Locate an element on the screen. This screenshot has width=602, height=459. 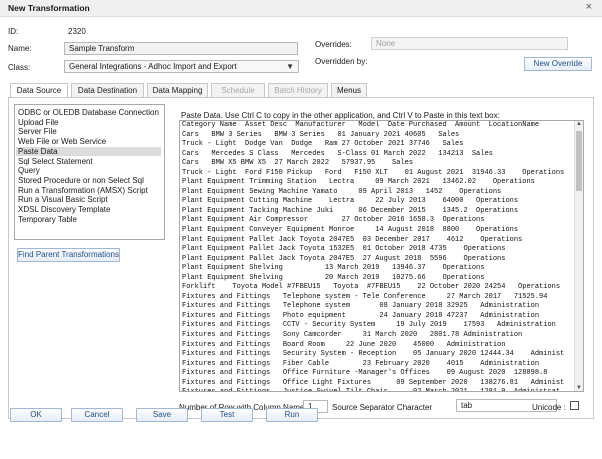
separator-label: Source Separator Character is located at coordinates (382, 407).